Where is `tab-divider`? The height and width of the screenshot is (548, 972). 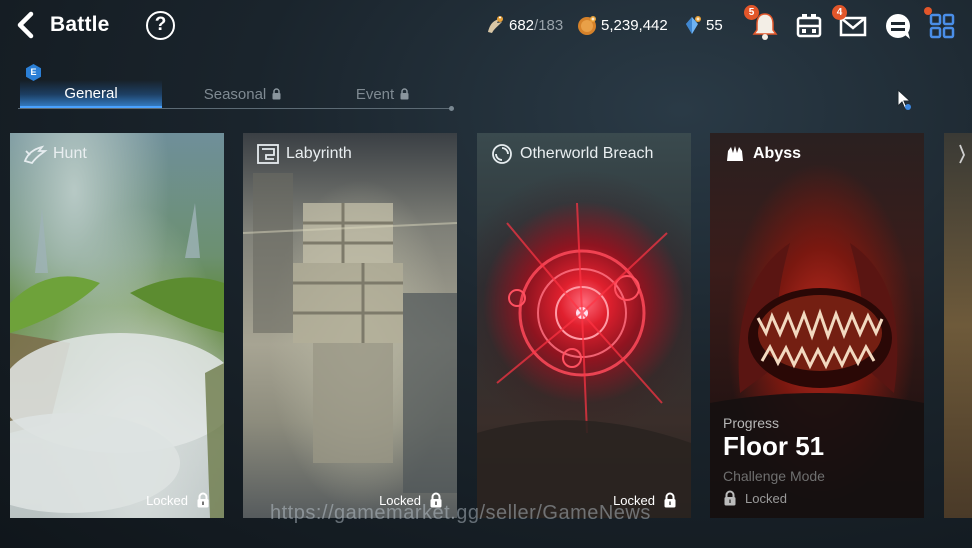 tab-divider is located at coordinates (236, 108).